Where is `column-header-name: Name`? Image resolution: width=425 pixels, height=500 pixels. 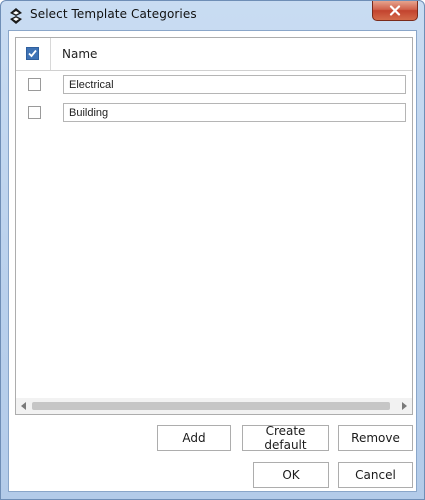
column-header-name: Name is located at coordinates (79, 54).